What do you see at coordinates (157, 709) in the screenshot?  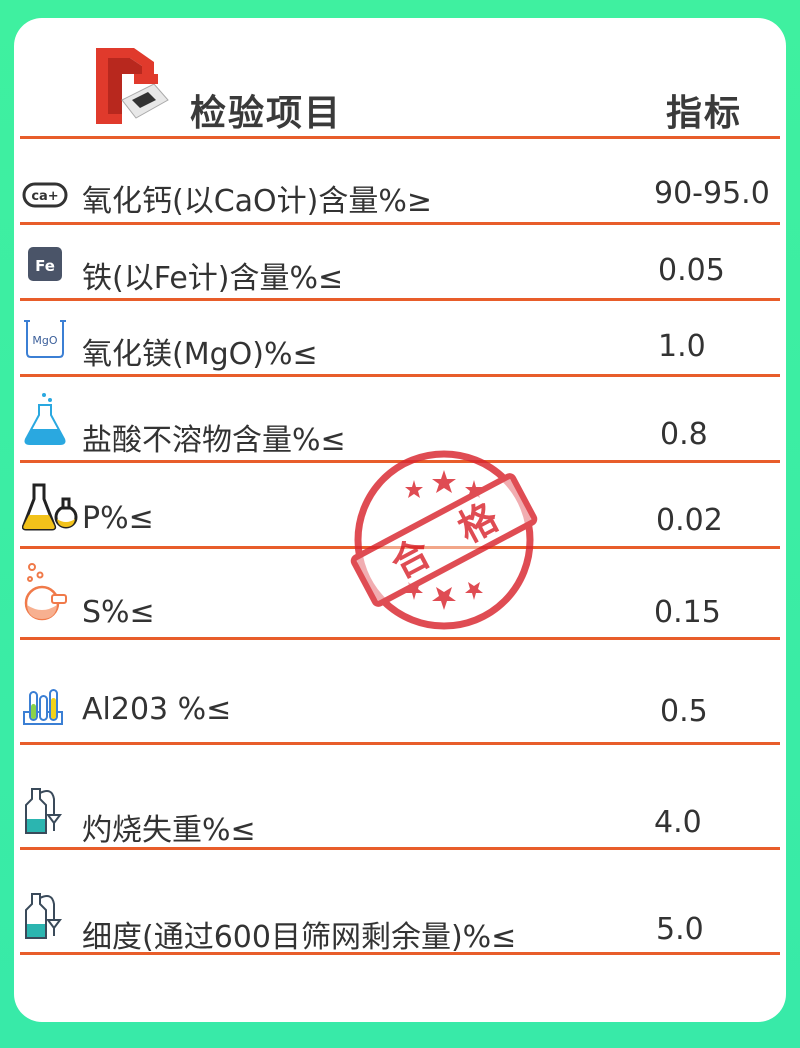 I see `row-label: Al203 %≤` at bounding box center [157, 709].